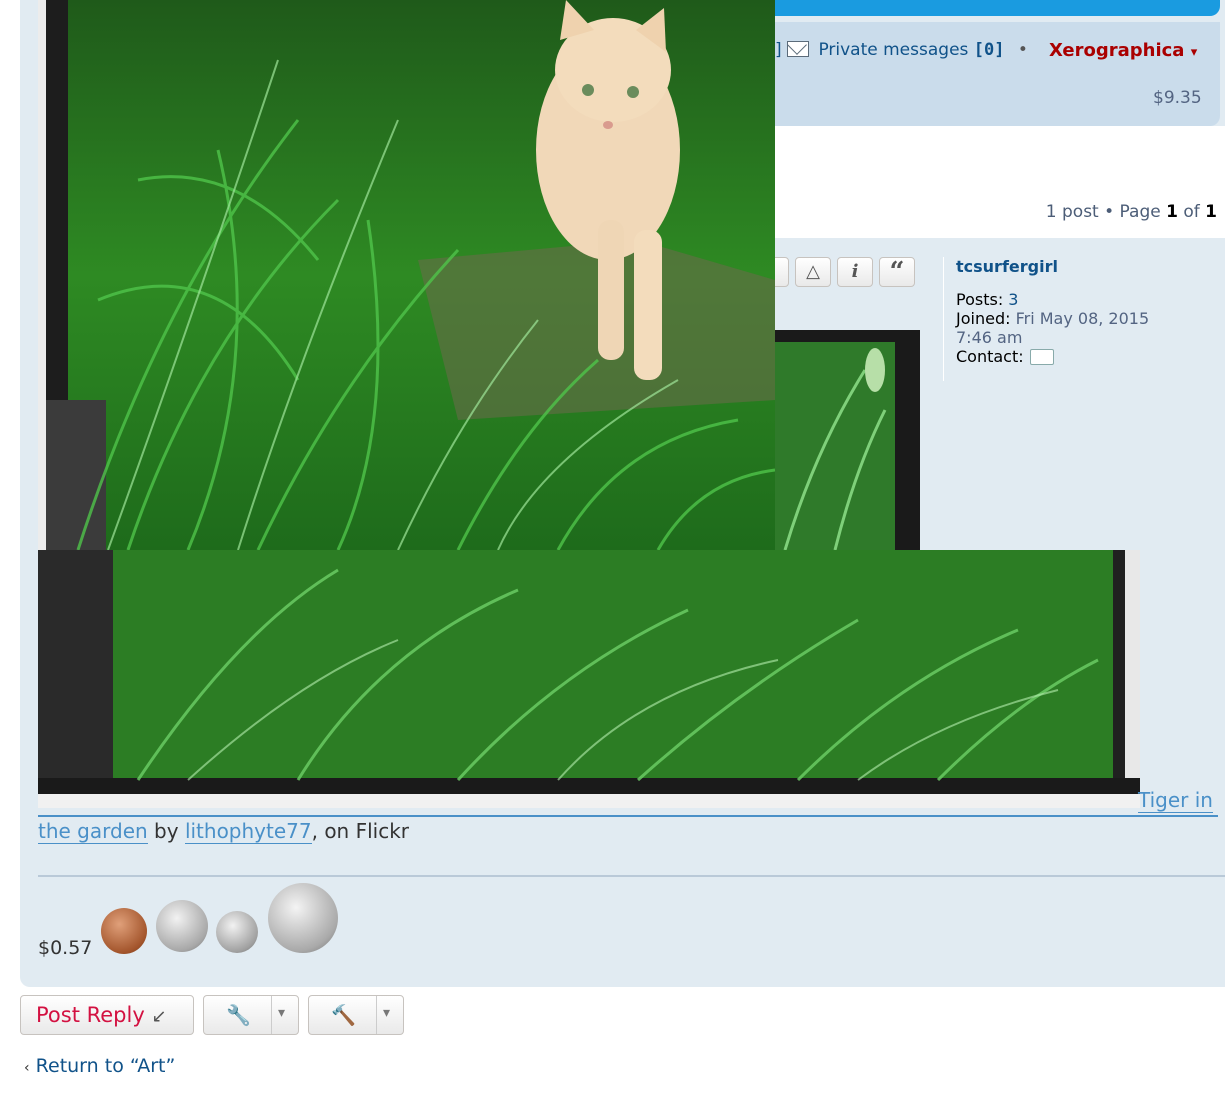 The image size is (1225, 1101). I want to click on pagination-of: of, so click(1191, 212).